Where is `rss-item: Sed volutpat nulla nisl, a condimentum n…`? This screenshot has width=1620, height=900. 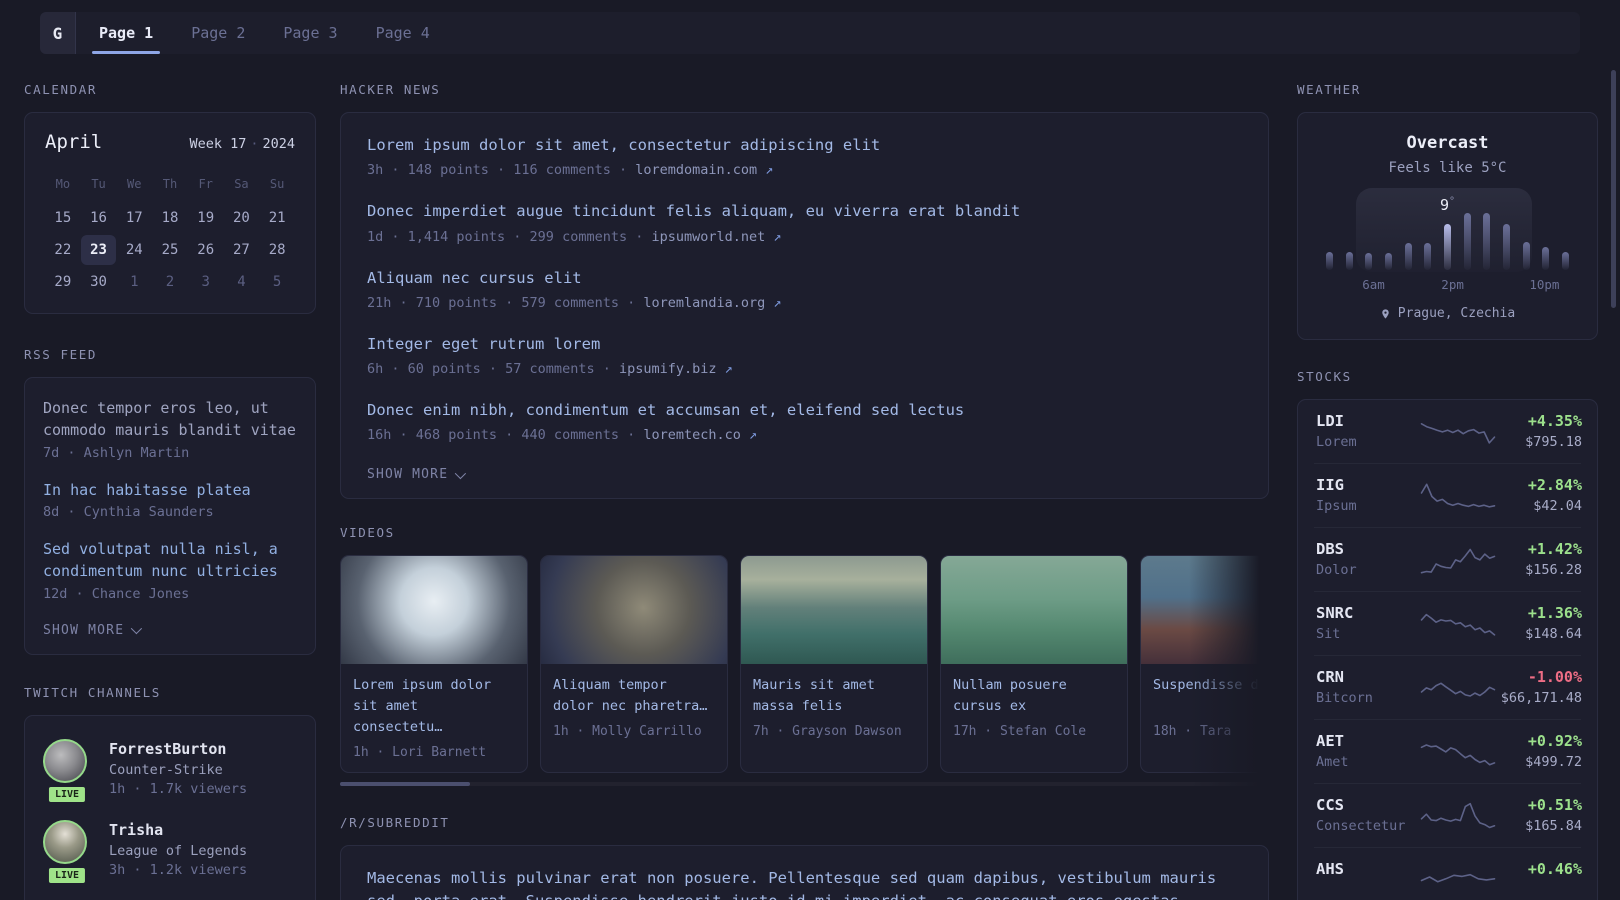 rss-item: Sed volutpat nulla nisl, a condimentum n… is located at coordinates (170, 570).